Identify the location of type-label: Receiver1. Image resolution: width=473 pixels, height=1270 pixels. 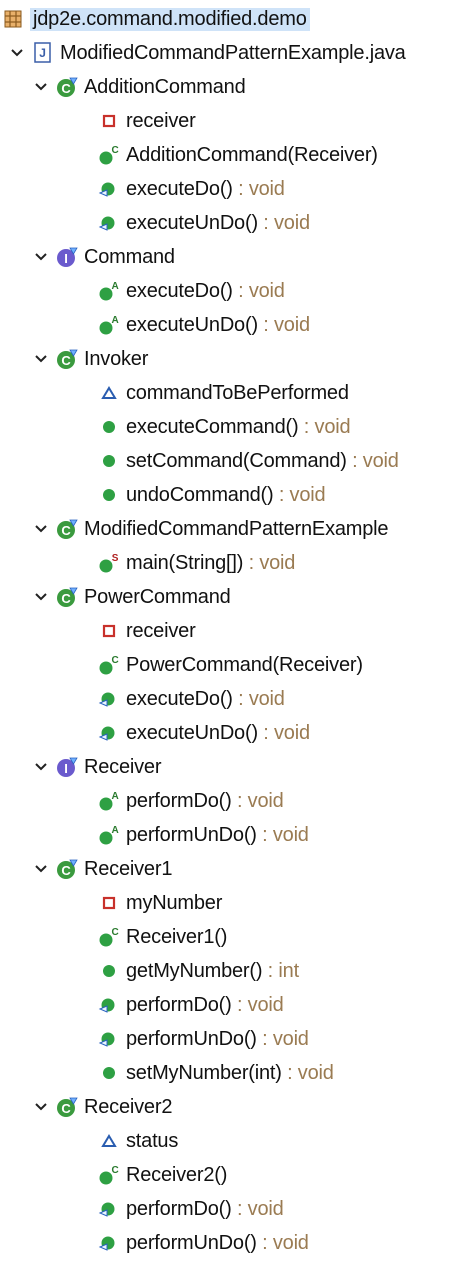
(128, 868).